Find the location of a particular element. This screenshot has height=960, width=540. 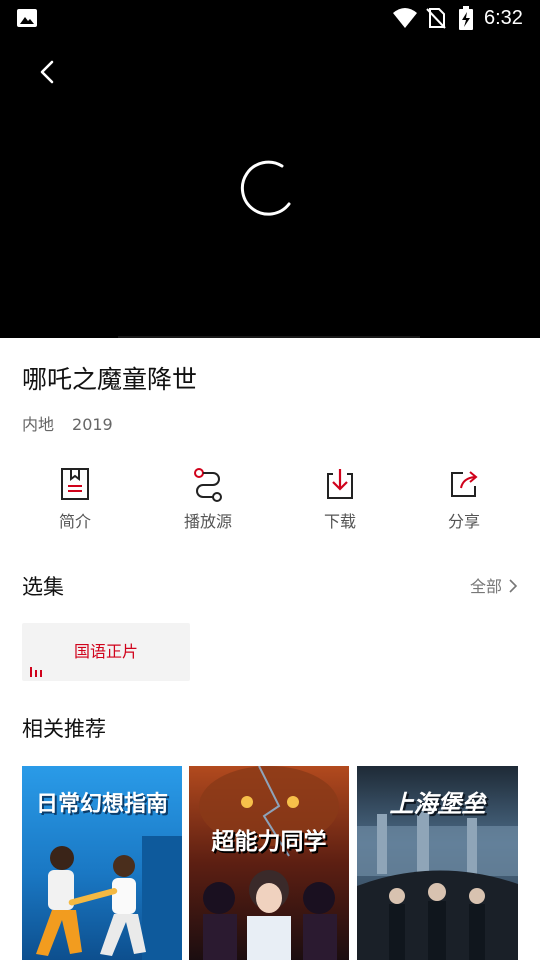

movie-region: 内地 is located at coordinates (38, 424).